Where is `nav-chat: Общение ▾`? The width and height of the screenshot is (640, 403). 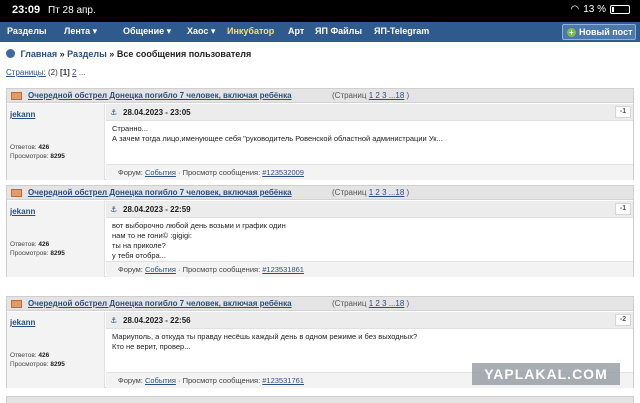
nav-chat: Общение ▾ is located at coordinates (147, 31).